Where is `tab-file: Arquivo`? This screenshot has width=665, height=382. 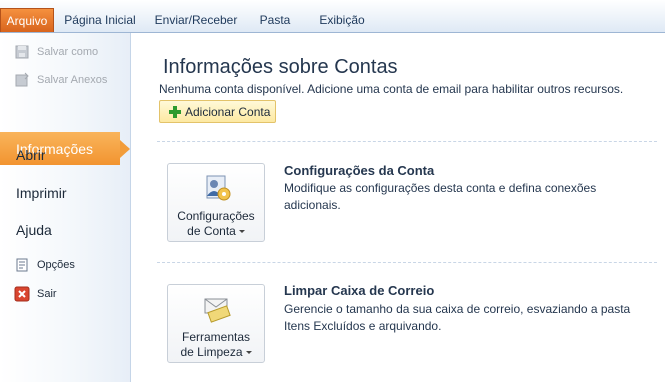 tab-file: Arquivo is located at coordinates (27, 20).